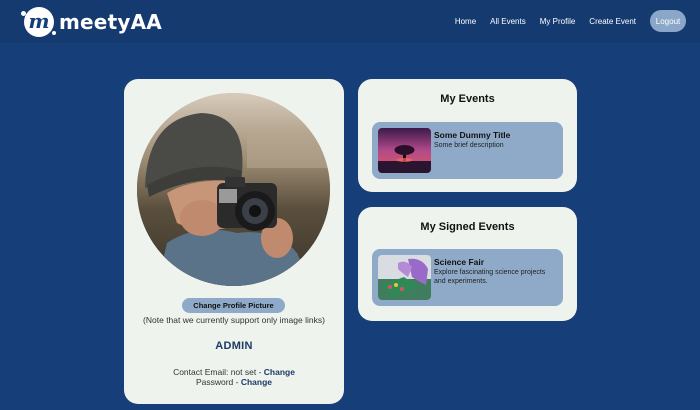  What do you see at coordinates (279, 372) in the screenshot?
I see `change-email-link: Change` at bounding box center [279, 372].